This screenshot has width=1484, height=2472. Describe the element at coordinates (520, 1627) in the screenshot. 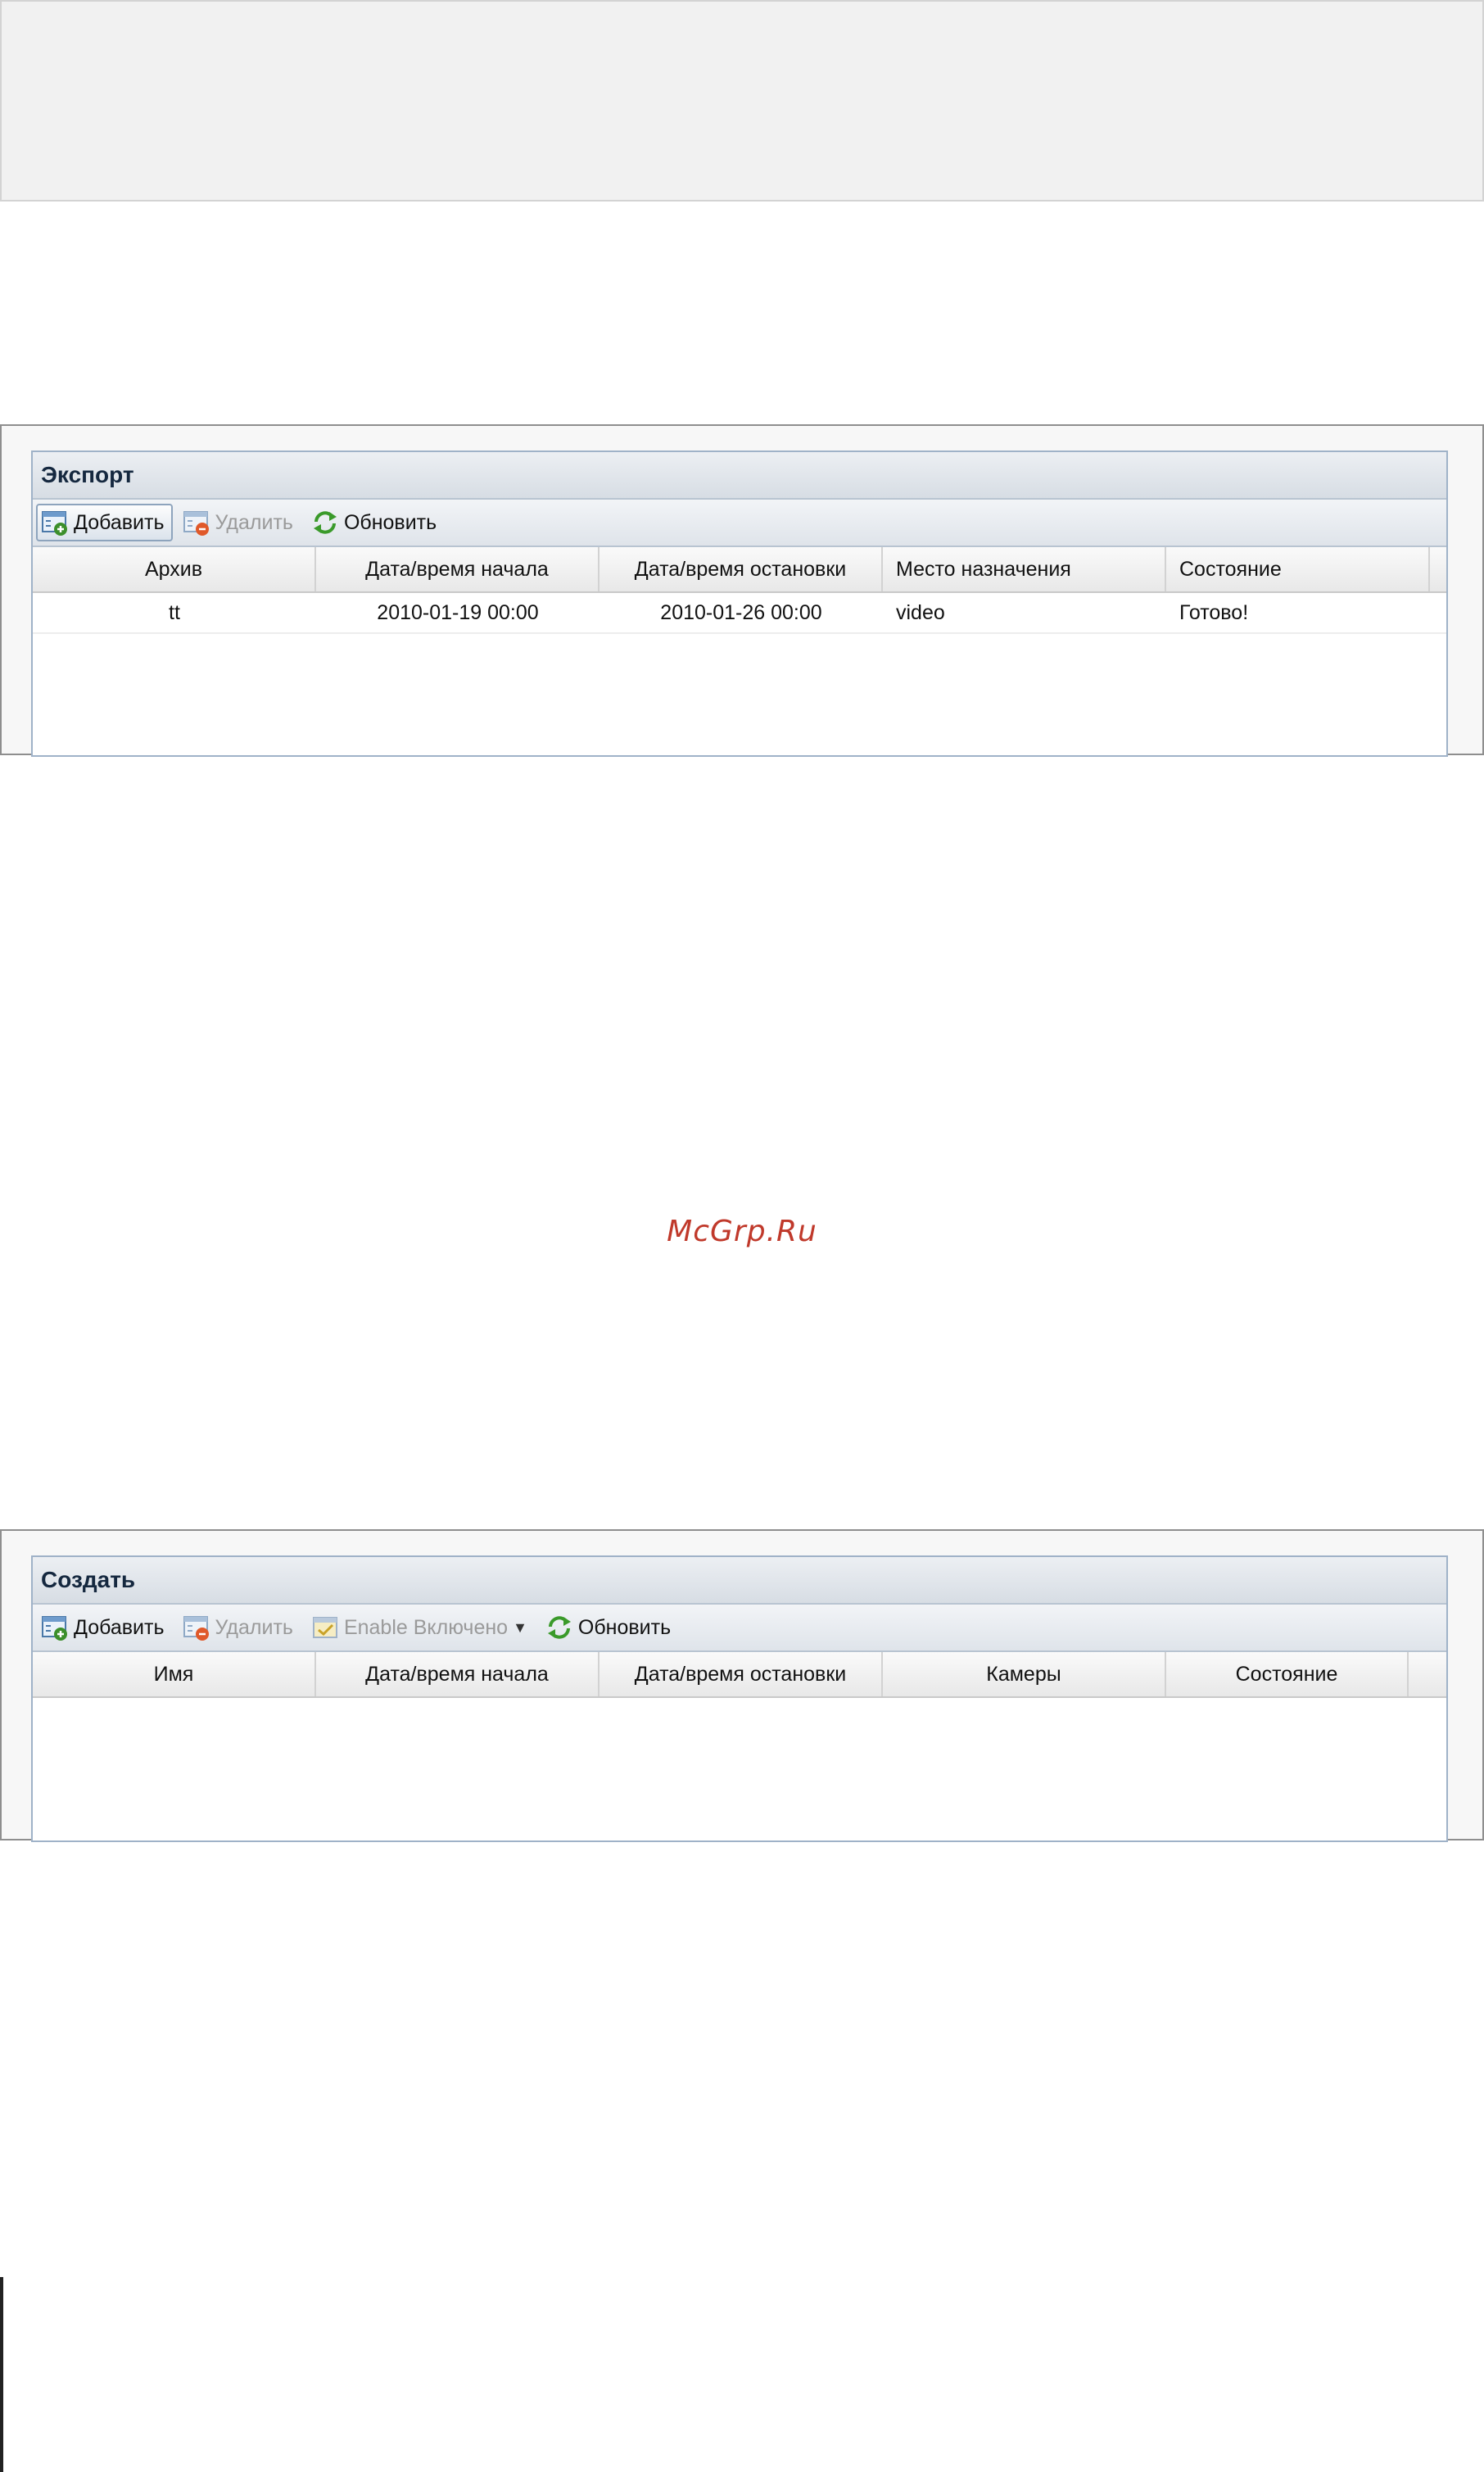

I see `chevron-down-icon: ▼` at that location.